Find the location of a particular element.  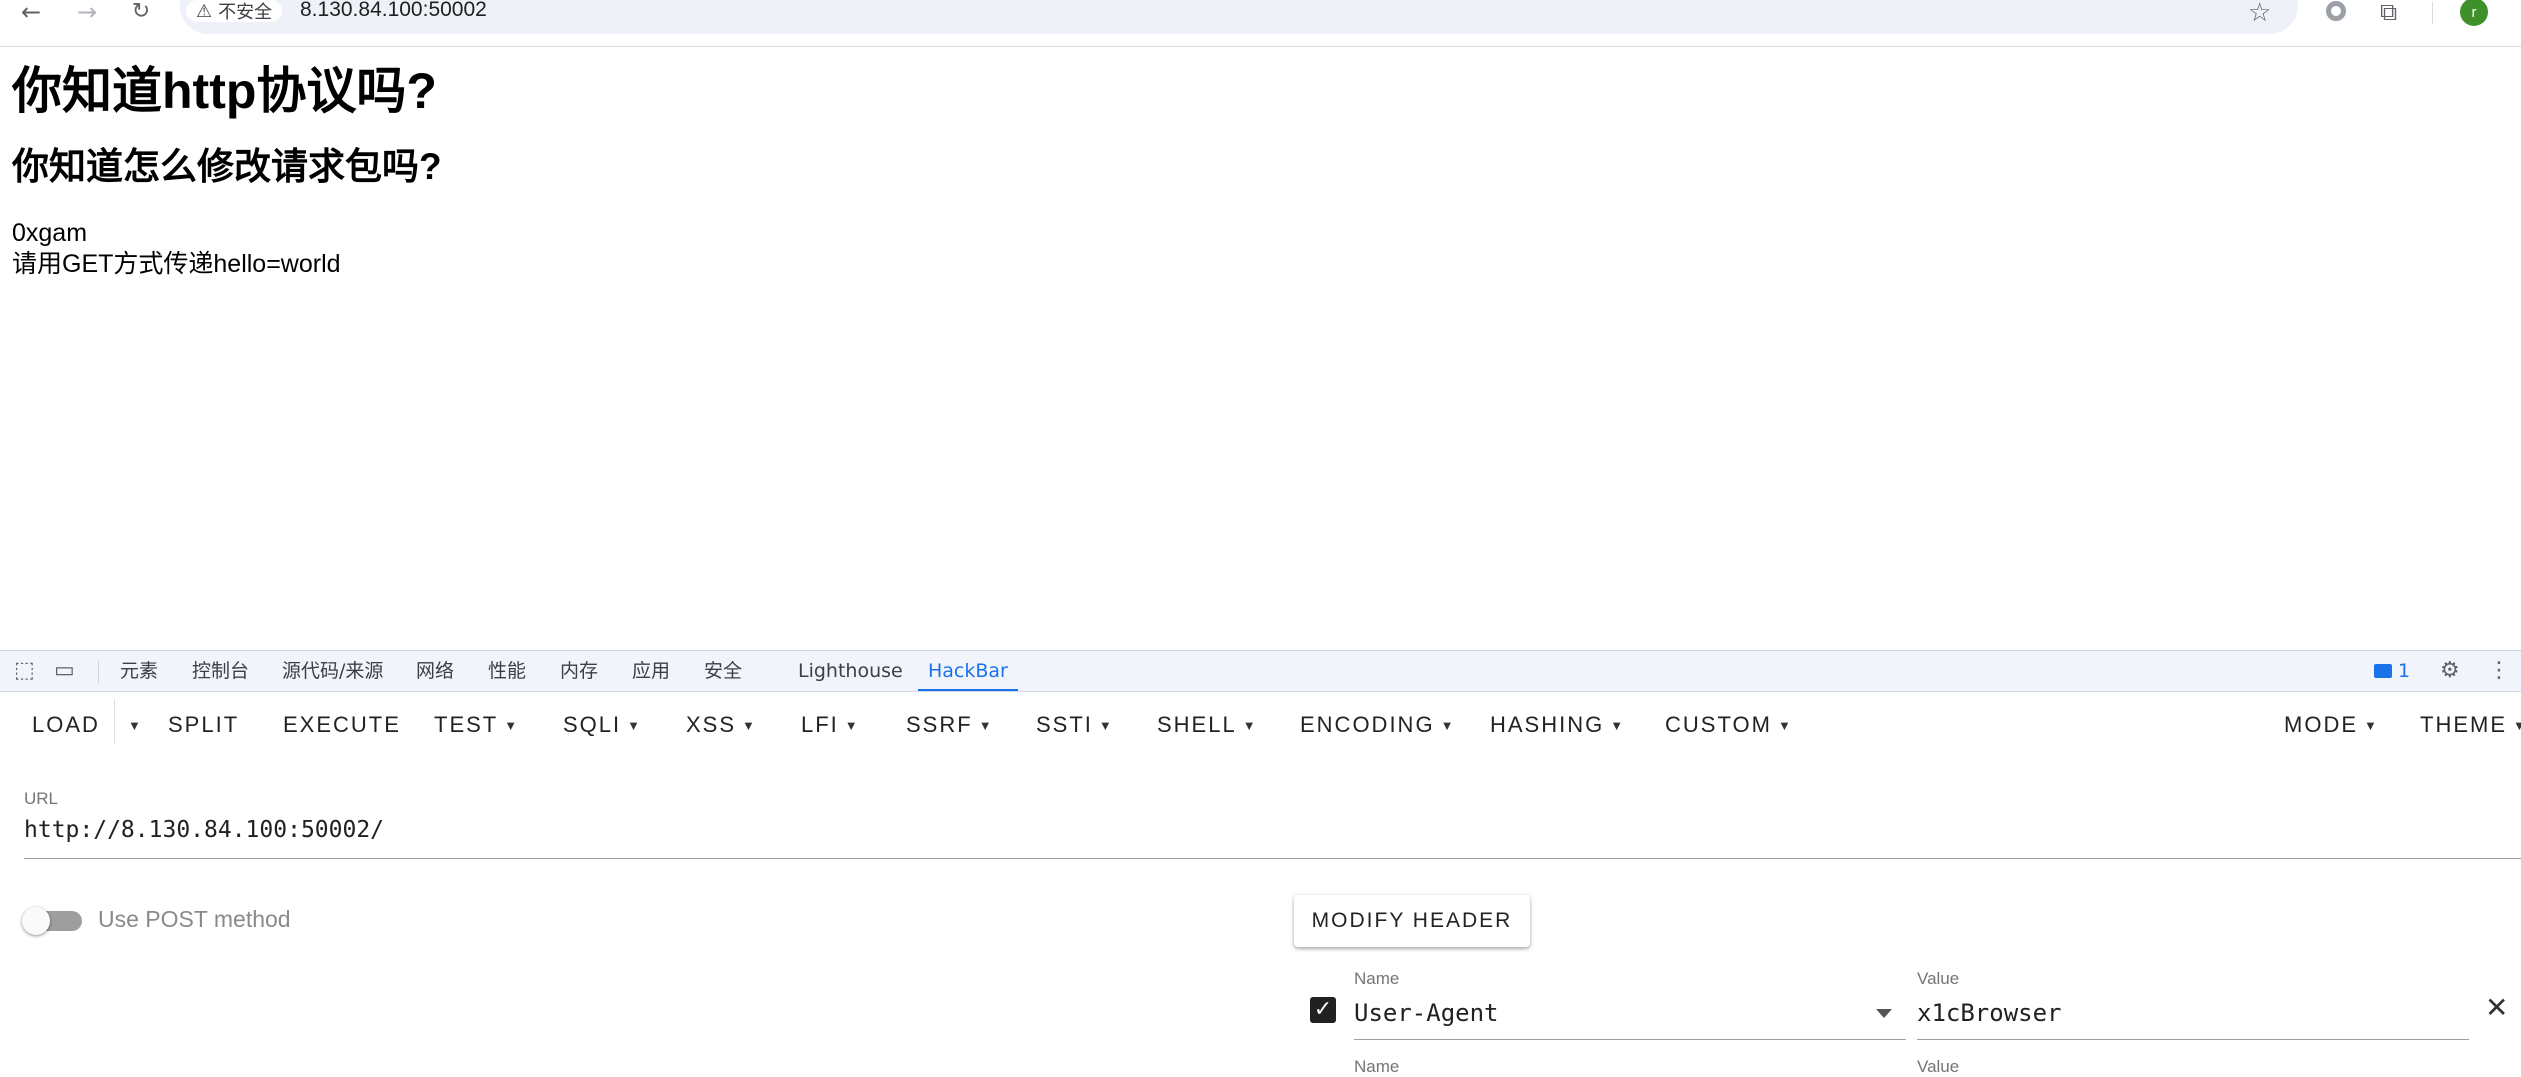

tab-elements: 元素 is located at coordinates (139, 671).